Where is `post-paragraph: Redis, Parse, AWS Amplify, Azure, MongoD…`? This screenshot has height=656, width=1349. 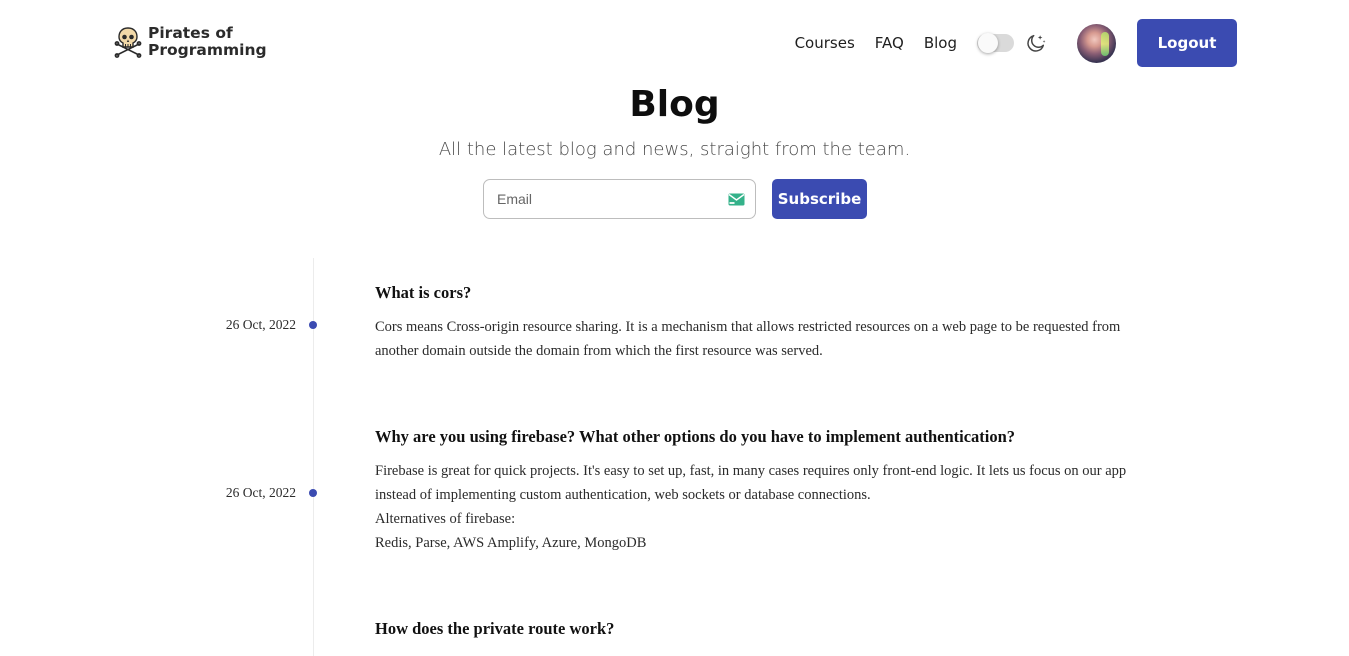
post-paragraph: Redis, Parse, AWS Amplify, Azure, MongoD… is located at coordinates (511, 543).